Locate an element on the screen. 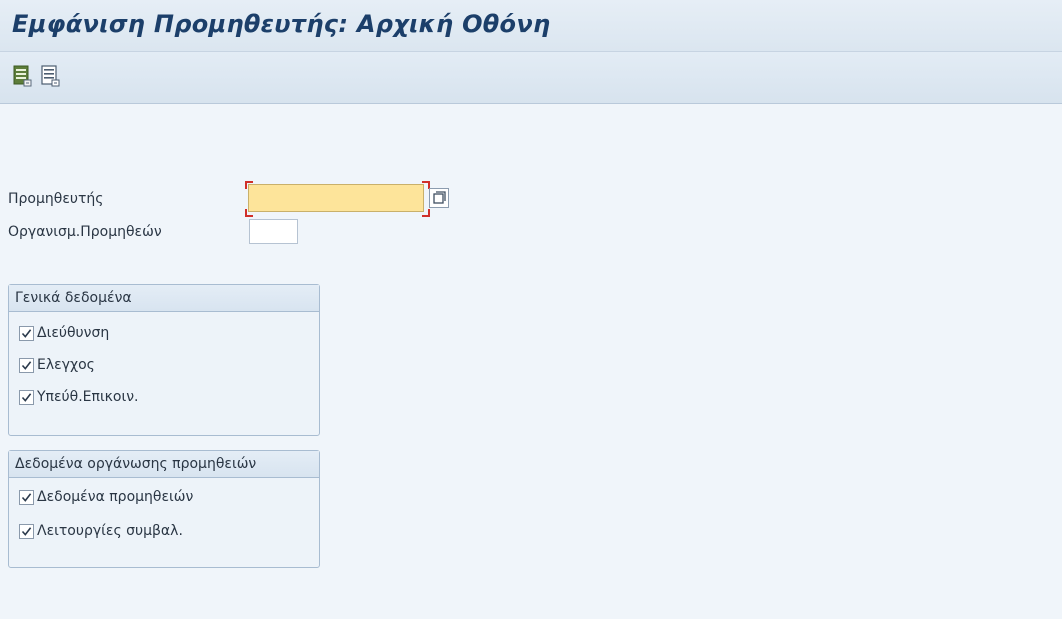 This screenshot has width=1062, height=619. purch-org-label: Οργανισμ.Προμηθεών is located at coordinates (85, 232).